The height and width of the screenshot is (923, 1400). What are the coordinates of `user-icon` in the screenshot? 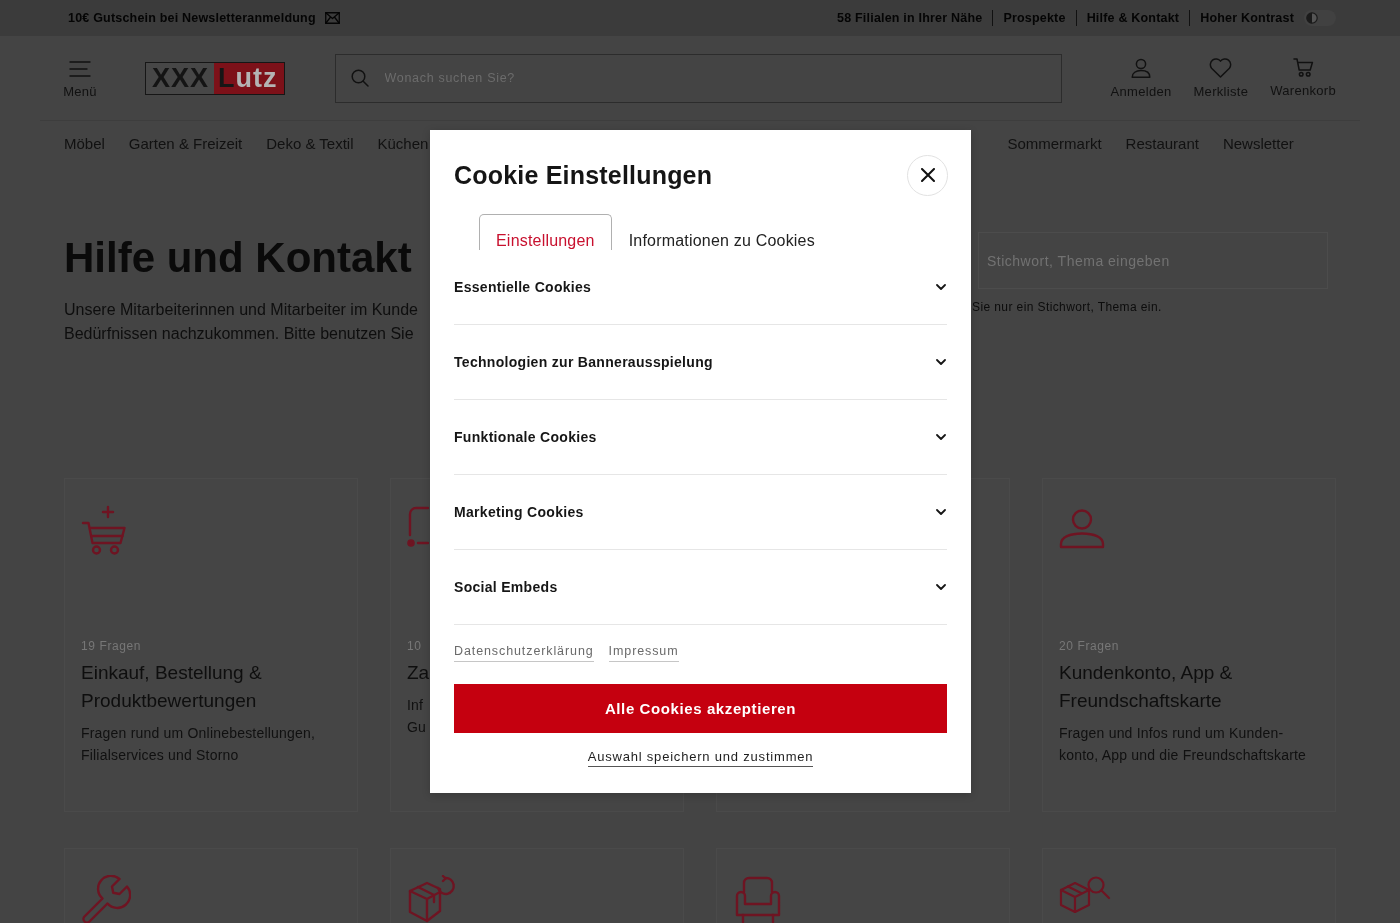 It's located at (1141, 67).